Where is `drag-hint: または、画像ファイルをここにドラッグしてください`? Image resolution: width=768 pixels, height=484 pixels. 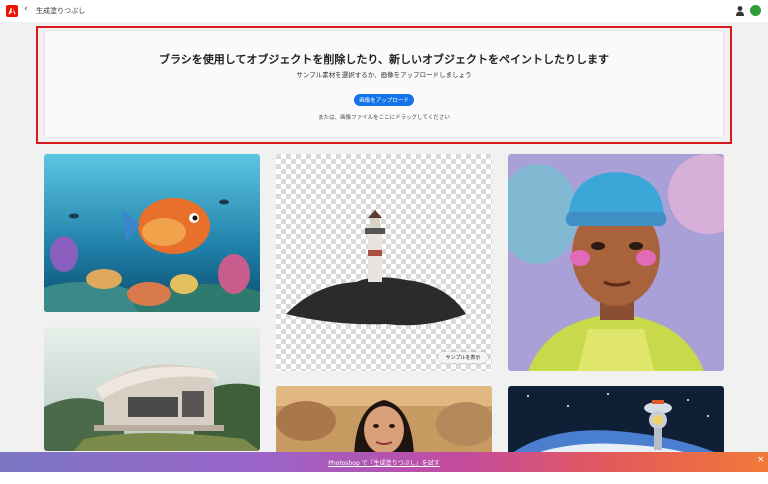 drag-hint: または、画像ファイルをここにドラッグしてください is located at coordinates (384, 118).